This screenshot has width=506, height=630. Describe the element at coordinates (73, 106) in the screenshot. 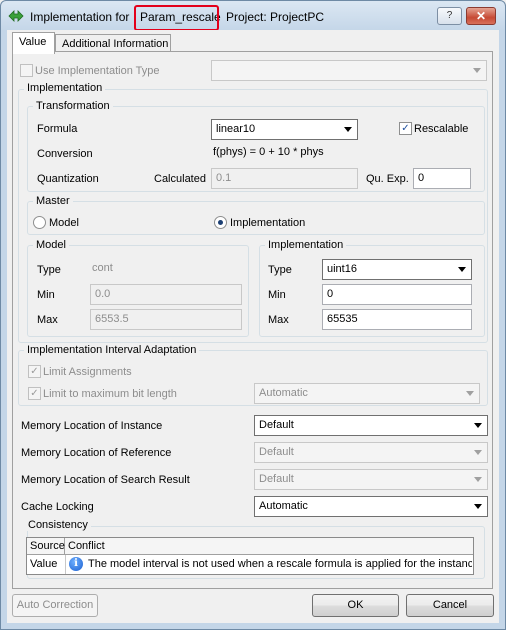

I see `transformation-group-title: Transformation` at that location.